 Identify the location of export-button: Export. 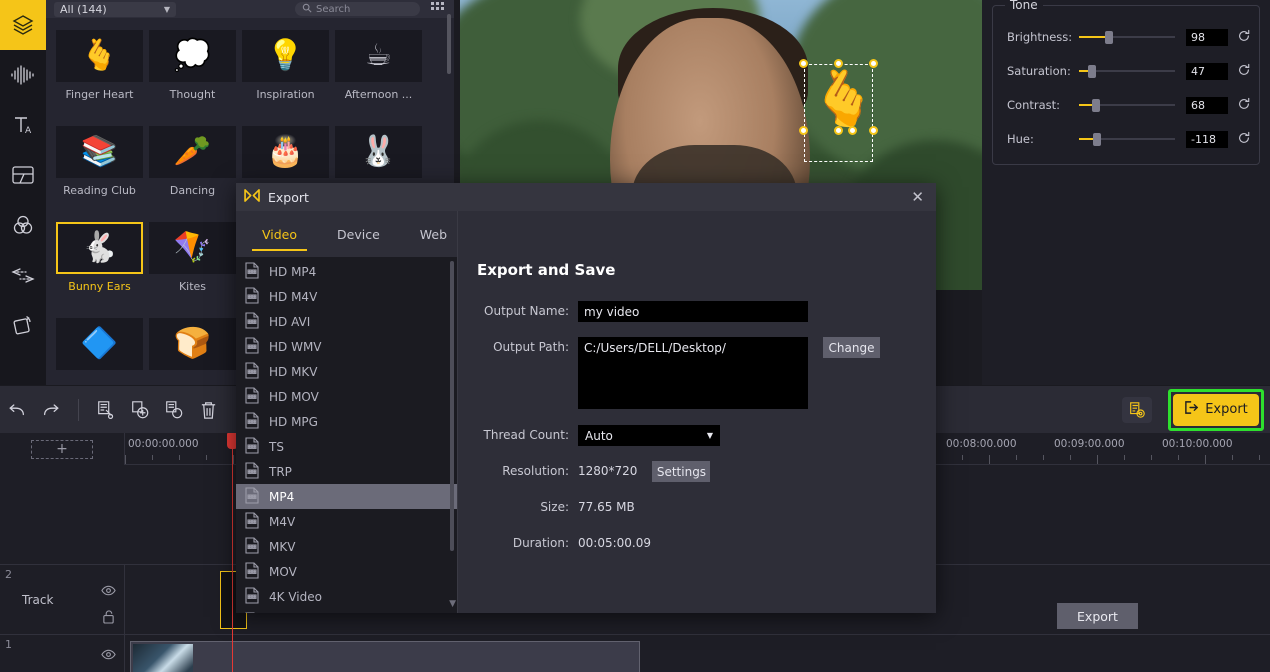
(1216, 409).